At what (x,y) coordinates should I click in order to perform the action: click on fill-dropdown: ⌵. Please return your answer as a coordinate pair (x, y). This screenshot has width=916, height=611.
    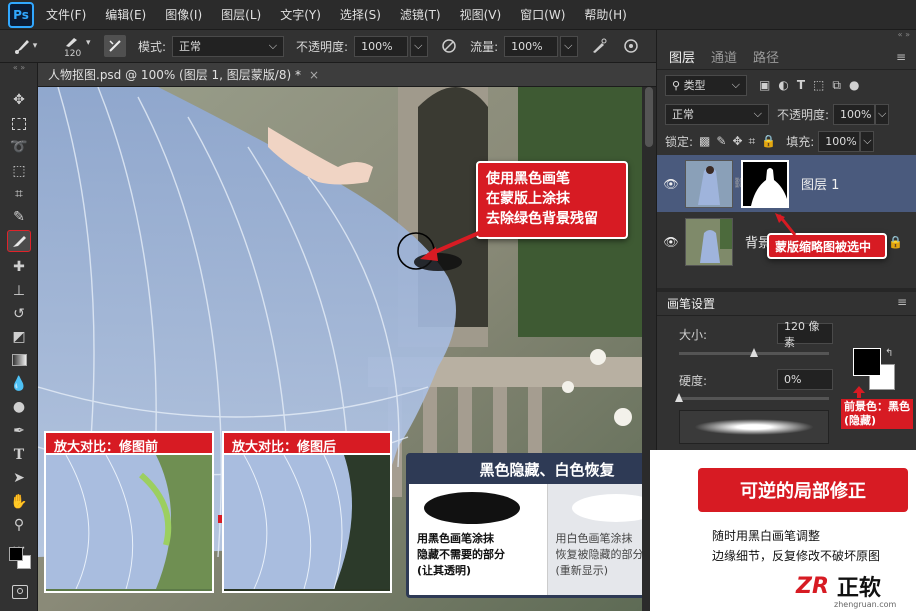
    Looking at the image, I should click on (867, 141).